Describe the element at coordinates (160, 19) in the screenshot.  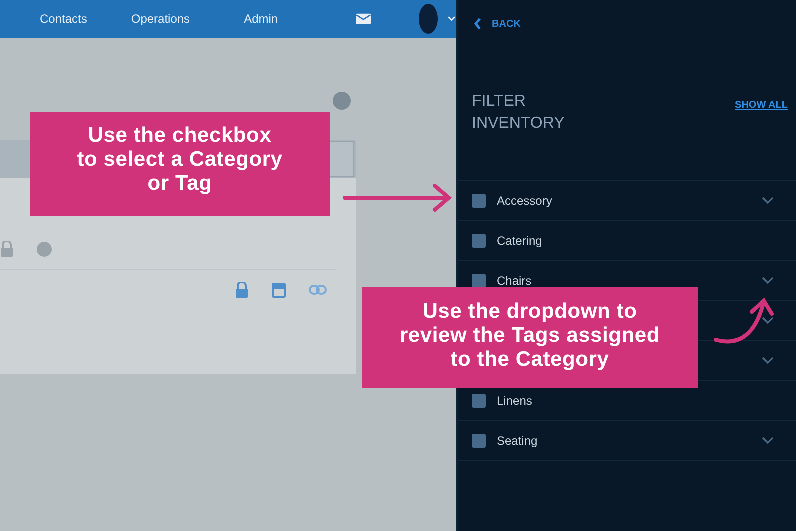
I see `nav-link: Operations` at that location.